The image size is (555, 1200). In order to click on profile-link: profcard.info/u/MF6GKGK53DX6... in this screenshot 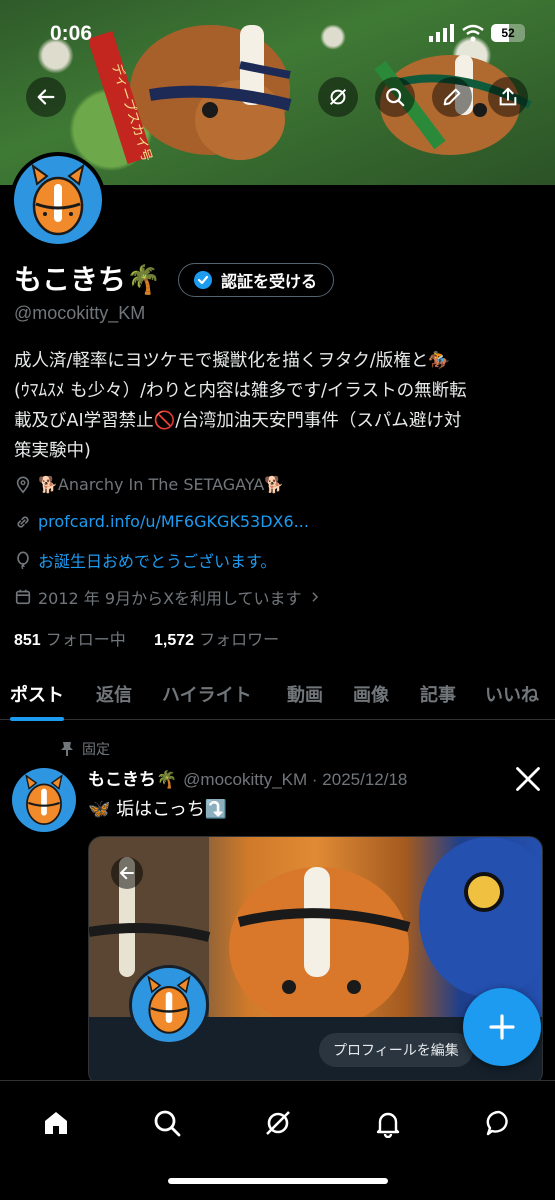, I will do `click(161, 521)`.